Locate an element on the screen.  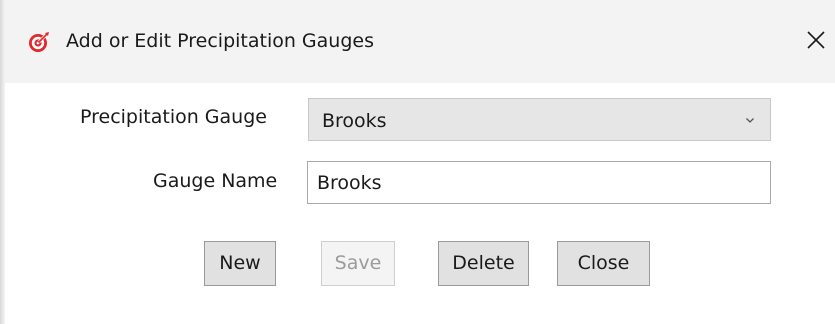
close-button: Close is located at coordinates (603, 263).